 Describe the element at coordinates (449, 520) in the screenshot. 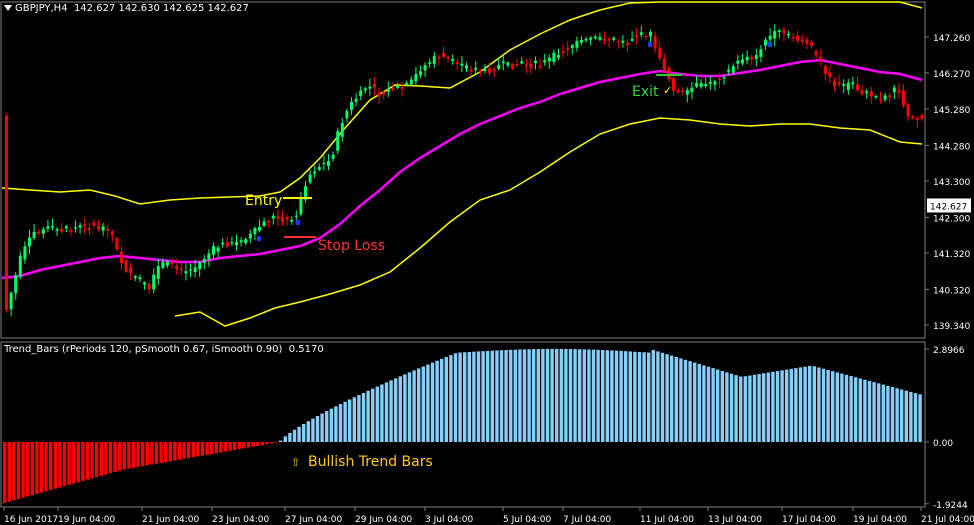

I see `time-tick-label: 3 Jul 04:00` at that location.